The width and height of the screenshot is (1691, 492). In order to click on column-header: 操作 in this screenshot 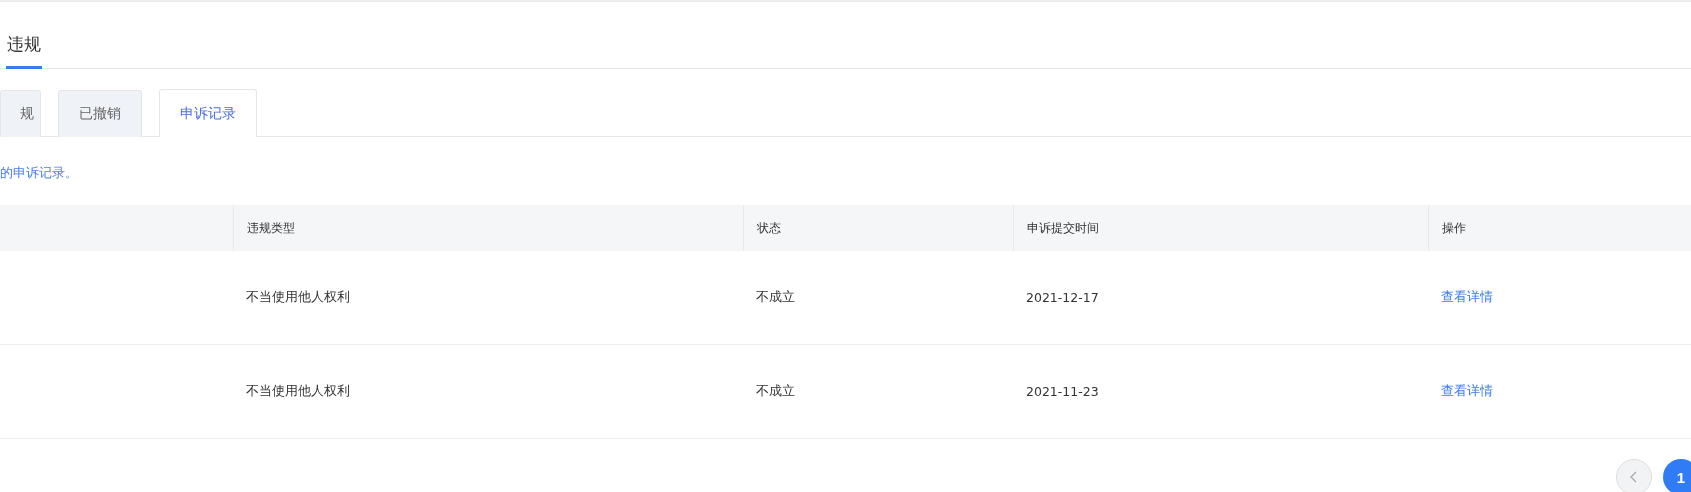, I will do `click(1559, 228)`.